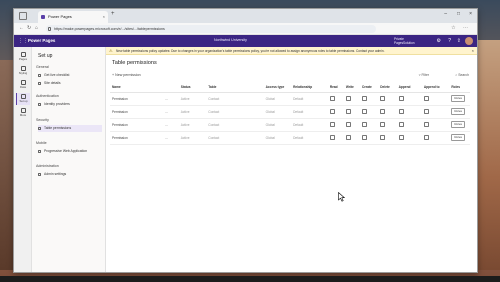 This screenshot has height=282, width=500. Describe the element at coordinates (458, 14) in the screenshot. I see `maximize-icon: □` at that location.